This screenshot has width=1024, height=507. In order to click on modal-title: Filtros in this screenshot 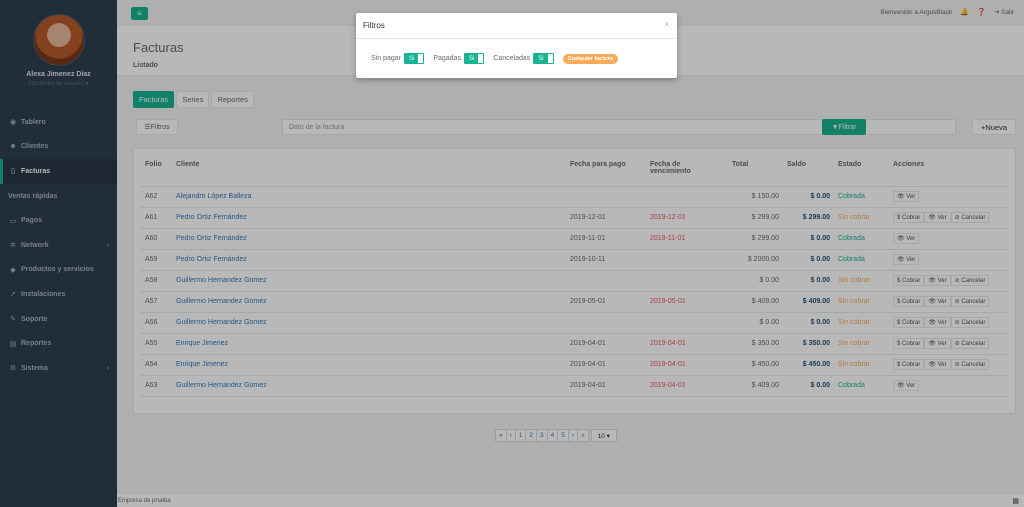, I will do `click(374, 25)`.